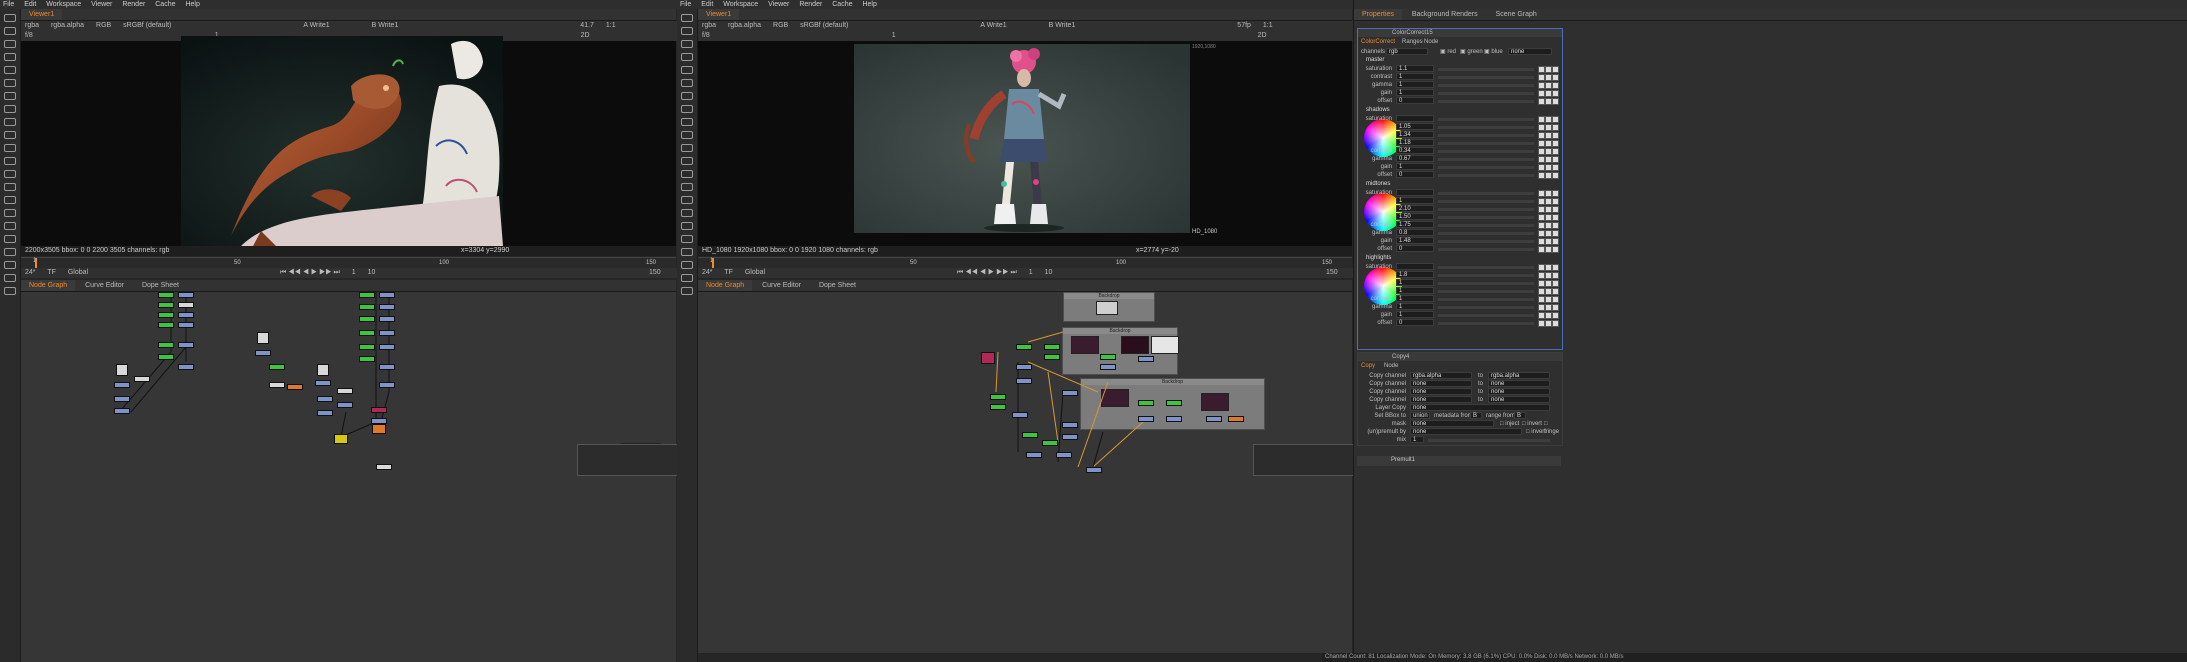 The height and width of the screenshot is (662, 2187). What do you see at coordinates (1303, 460) in the screenshot?
I see `graph-minimap` at bounding box center [1303, 460].